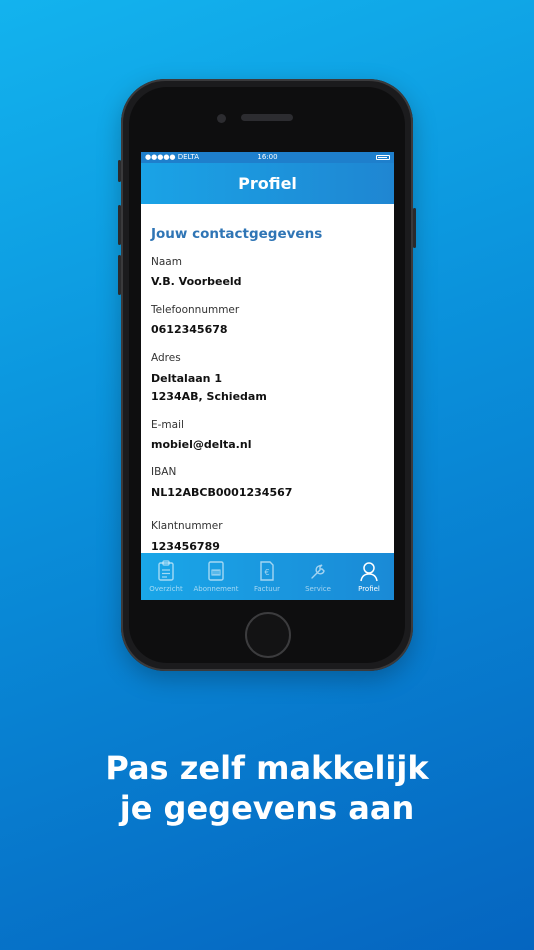  What do you see at coordinates (189, 329) in the screenshot?
I see `phone-value: 0612345678` at bounding box center [189, 329].